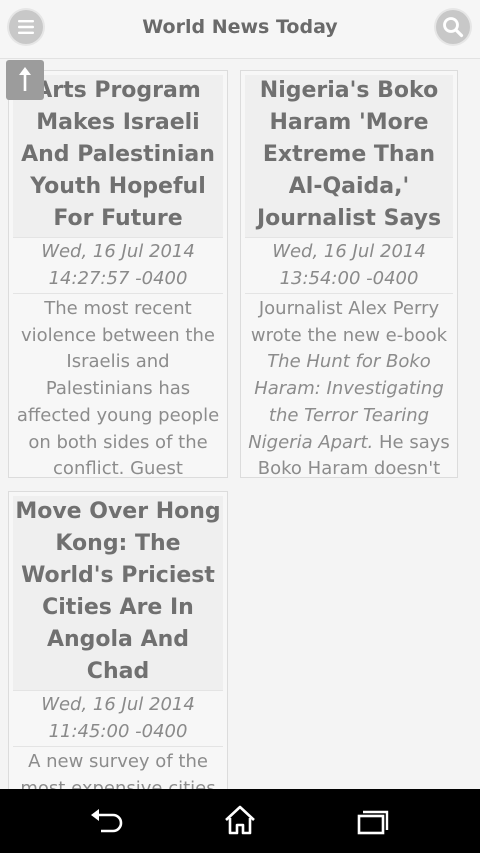 Image resolution: width=480 pixels, height=853 pixels. I want to click on article-date: Wed, 16 Jul 2014 13:54:00 -0400, so click(349, 265).